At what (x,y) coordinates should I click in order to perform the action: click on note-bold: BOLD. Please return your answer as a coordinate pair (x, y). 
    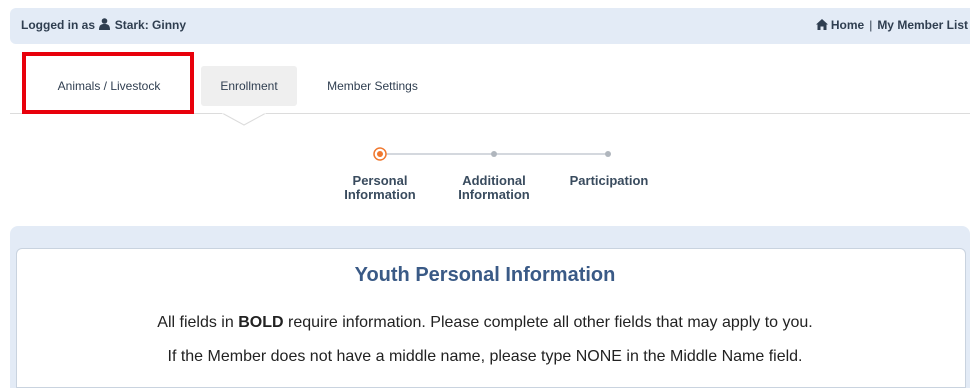
    Looking at the image, I should click on (261, 322).